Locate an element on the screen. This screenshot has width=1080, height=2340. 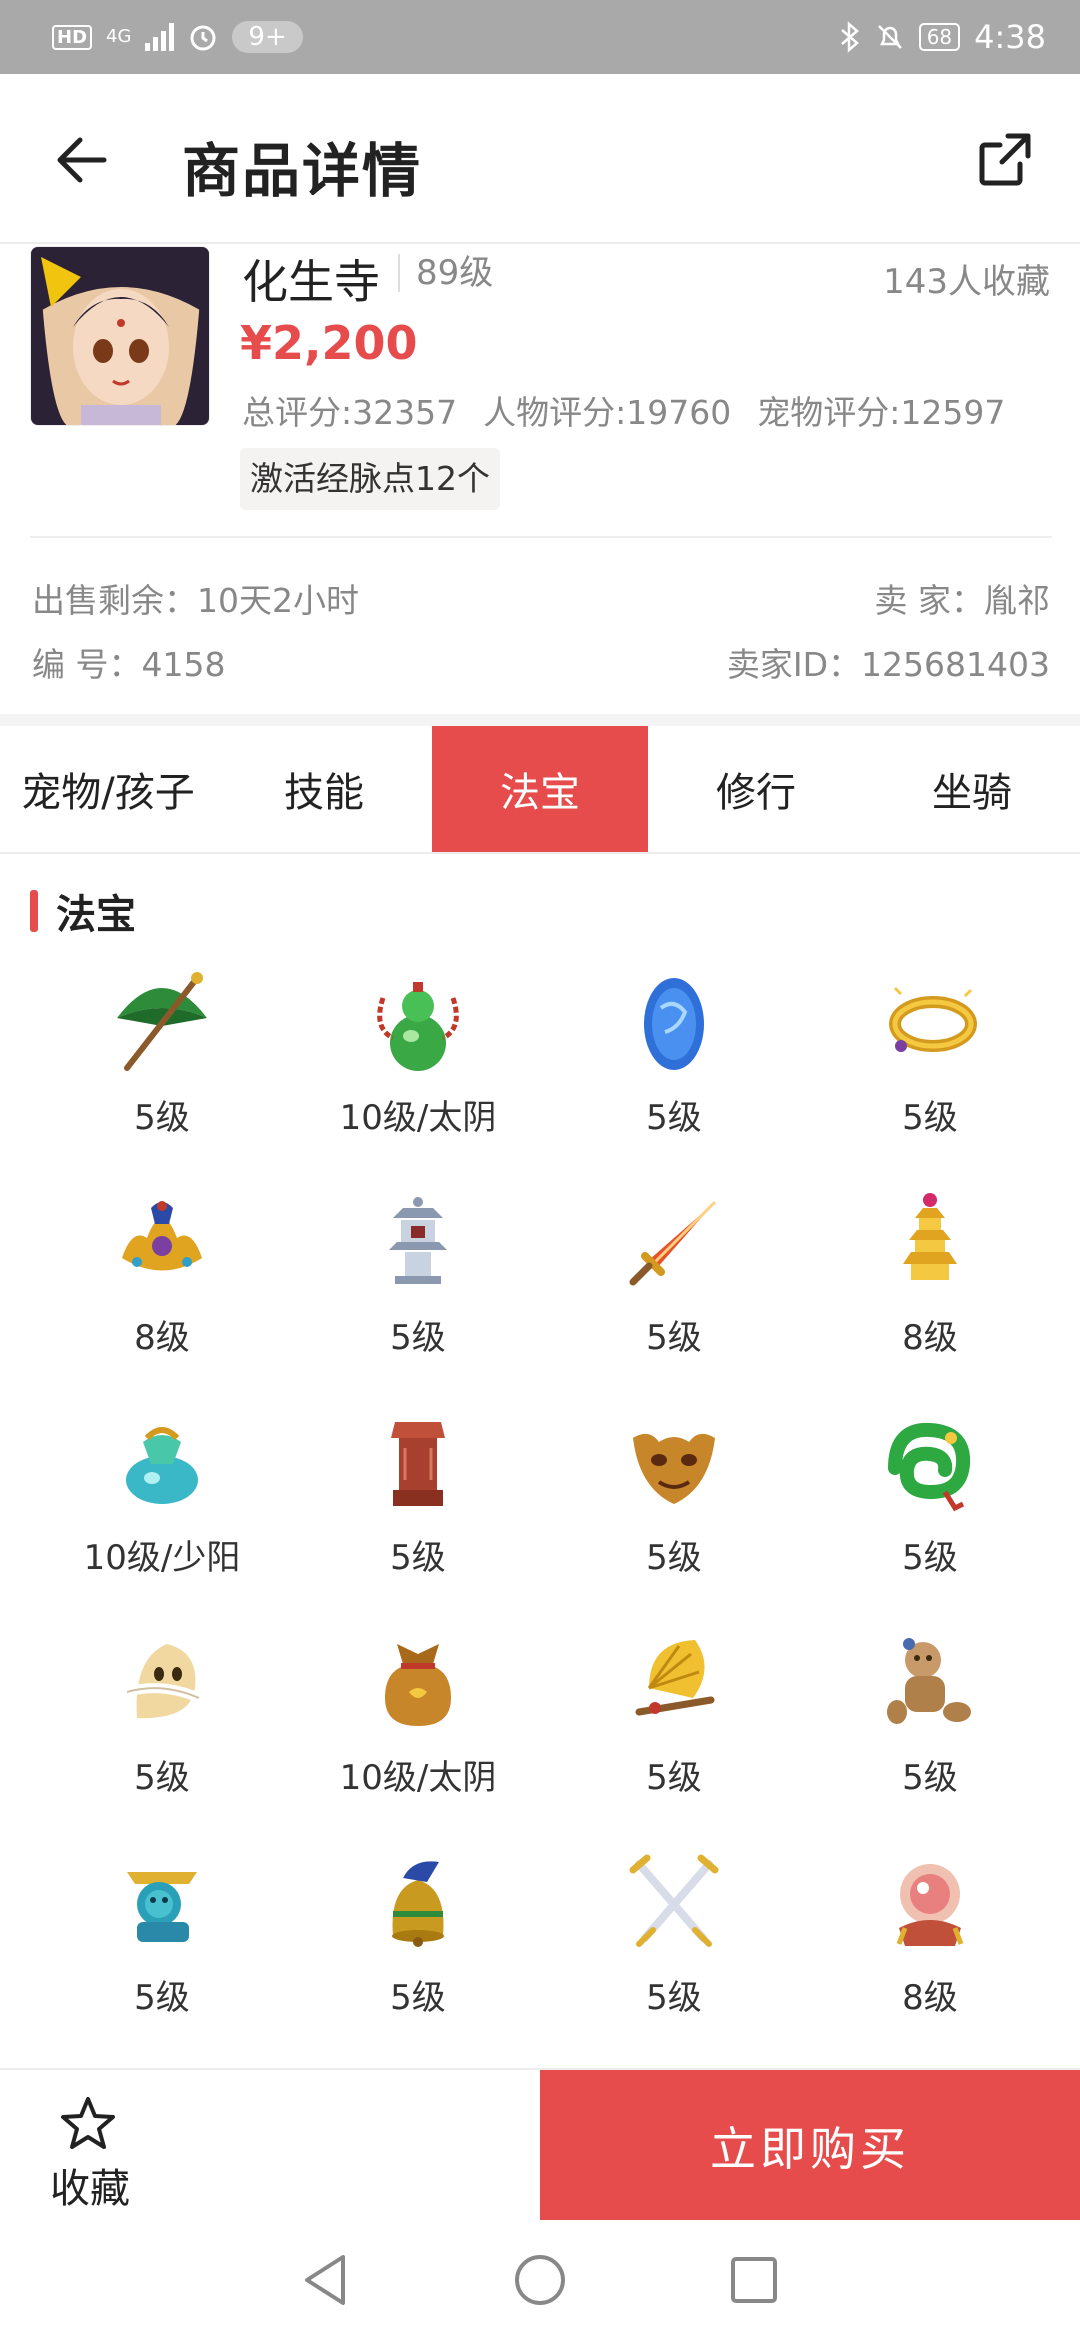
favorite-count: 143人收藏 is located at coordinates (966, 282).